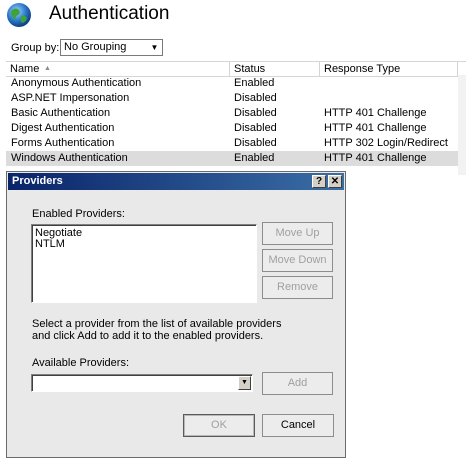  What do you see at coordinates (232, 98) in the screenshot?
I see `table-row: ASP.NET Impersonation Disabled` at bounding box center [232, 98].